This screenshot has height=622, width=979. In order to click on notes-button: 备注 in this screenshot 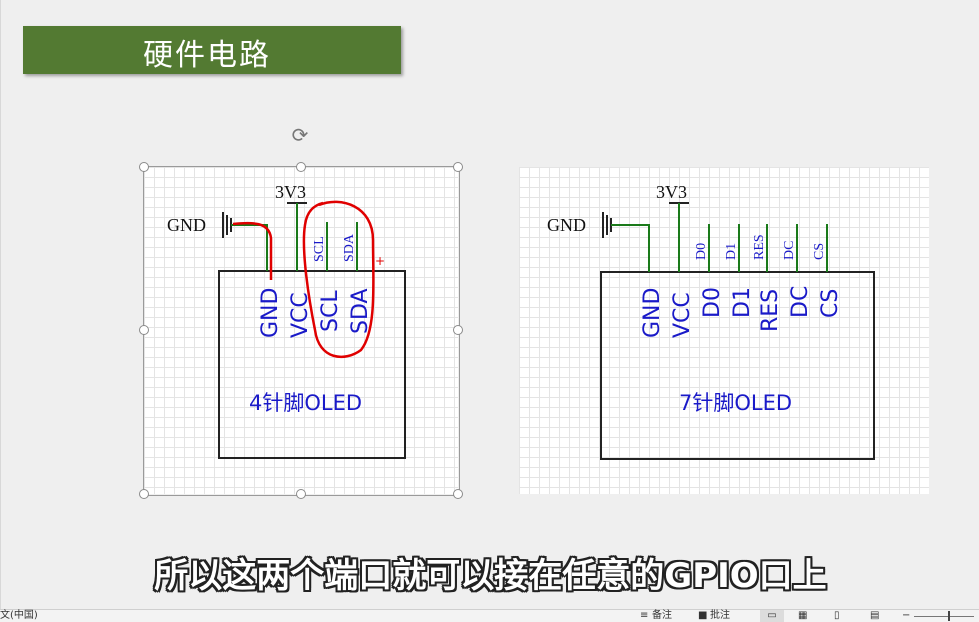, I will do `click(662, 616)`.